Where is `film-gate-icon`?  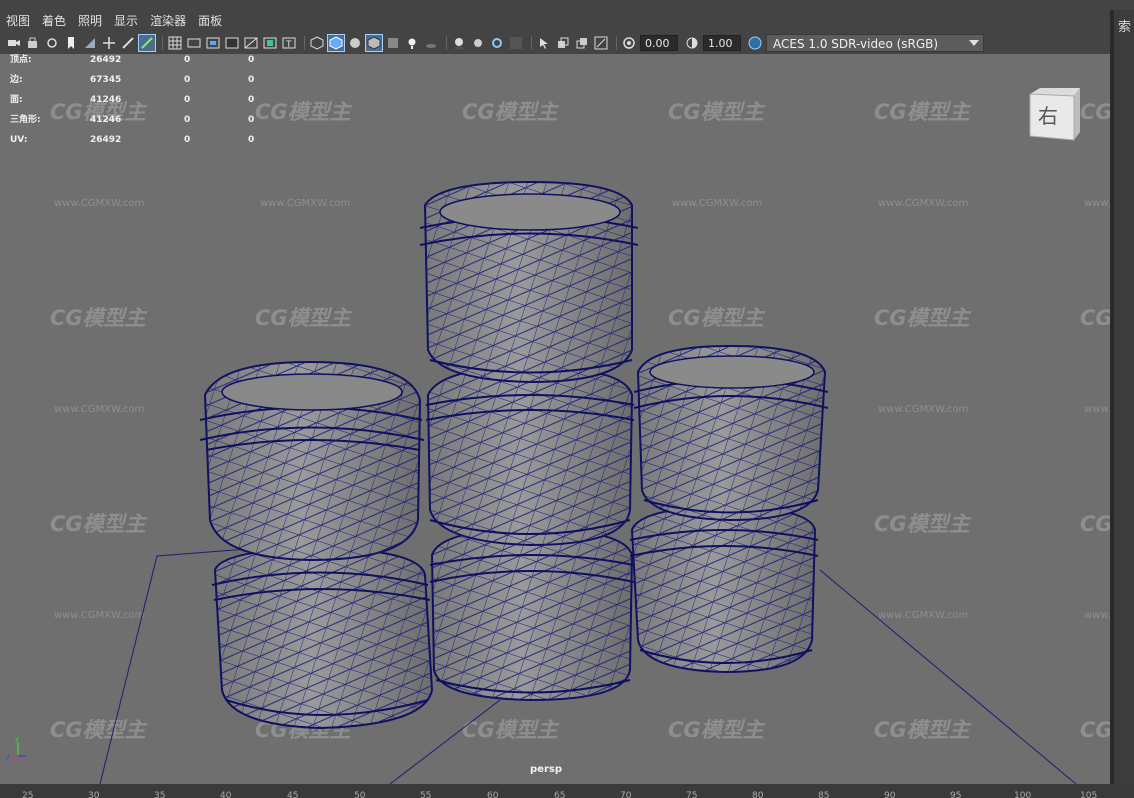
film-gate-icon is located at coordinates (194, 43).